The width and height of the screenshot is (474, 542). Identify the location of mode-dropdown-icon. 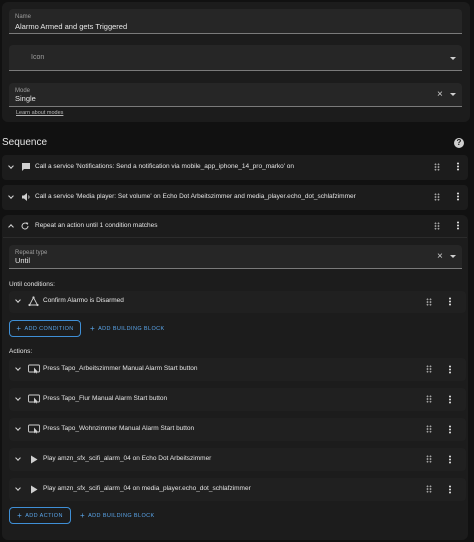
(453, 94).